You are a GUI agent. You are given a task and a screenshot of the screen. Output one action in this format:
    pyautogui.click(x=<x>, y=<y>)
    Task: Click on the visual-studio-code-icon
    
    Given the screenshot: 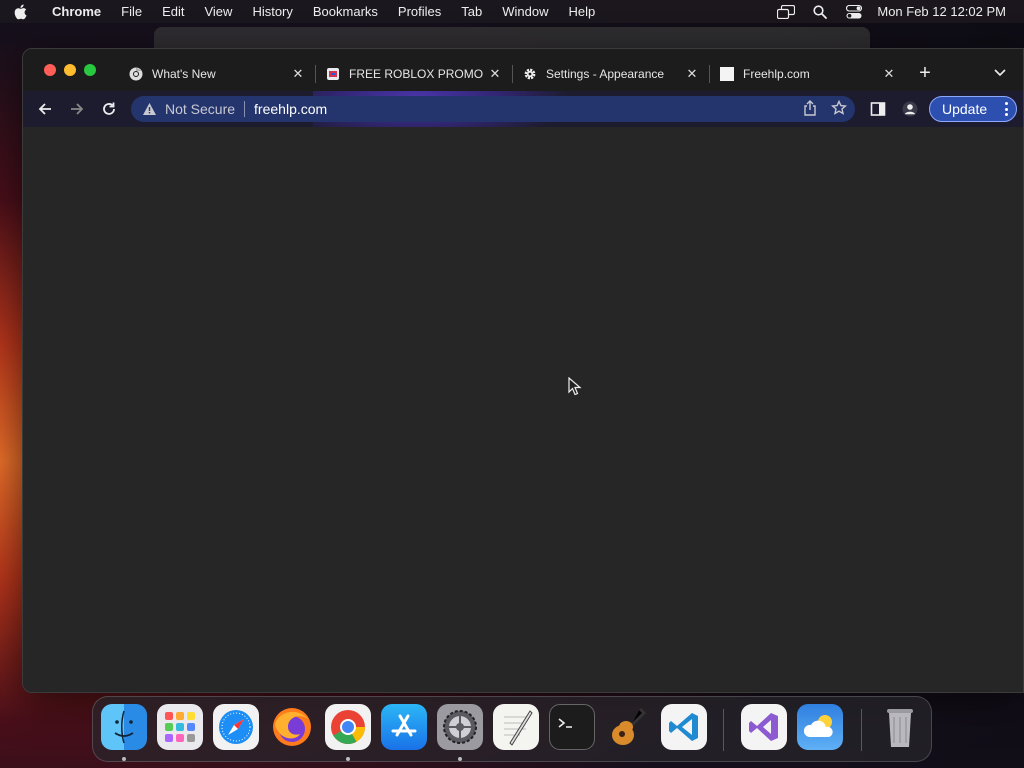 What is the action you would take?
    pyautogui.click(x=684, y=727)
    